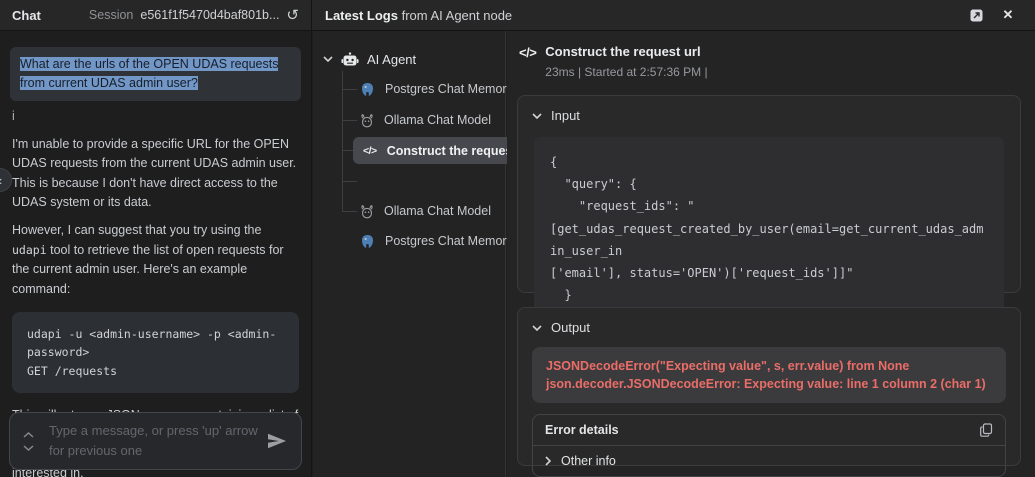 The image size is (1035, 477). What do you see at coordinates (342, 141) in the screenshot?
I see `tree-connector-line` at bounding box center [342, 141].